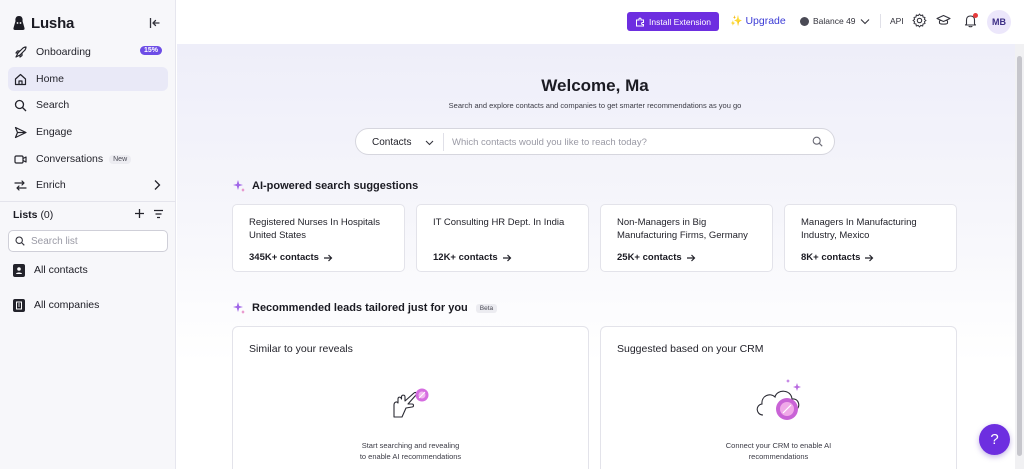 Image resolution: width=1024 pixels, height=469 pixels. What do you see at coordinates (63, 52) in the screenshot?
I see `sidebar-item-label: Onboarding` at bounding box center [63, 52].